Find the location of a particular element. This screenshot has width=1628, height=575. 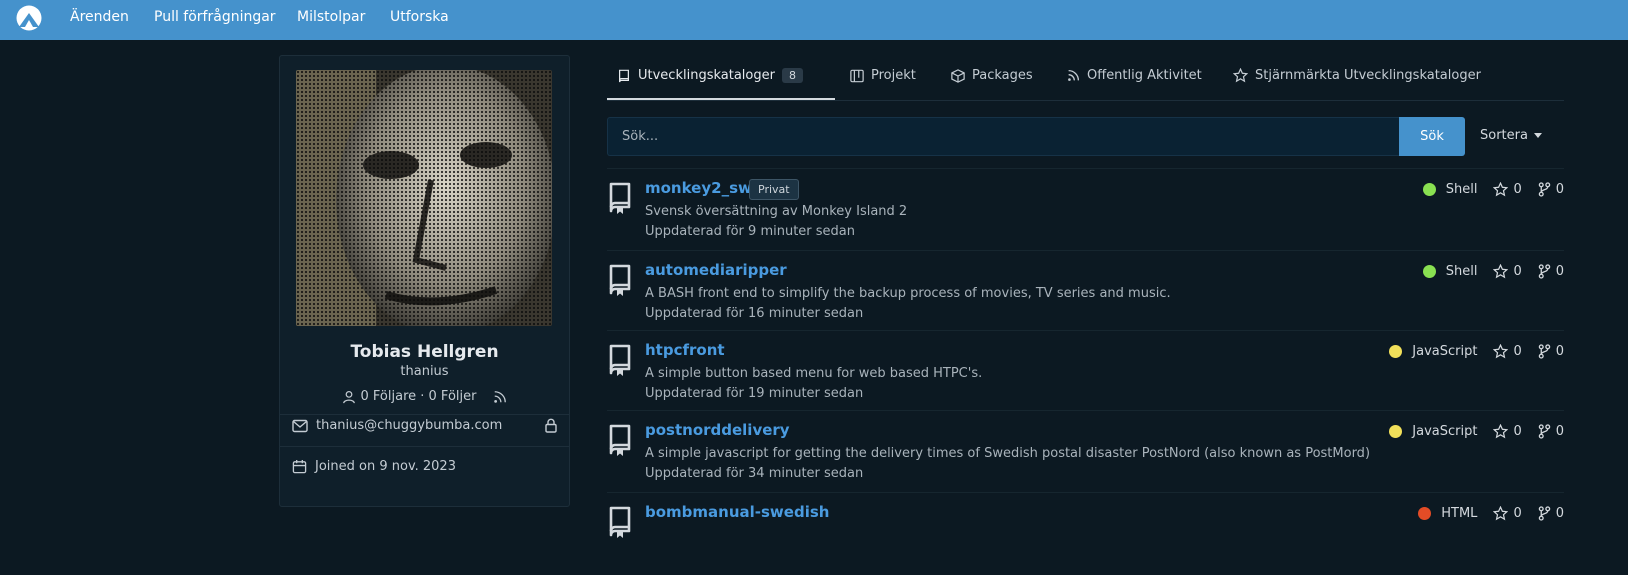

tab-packages-label: Packages is located at coordinates (1002, 75).